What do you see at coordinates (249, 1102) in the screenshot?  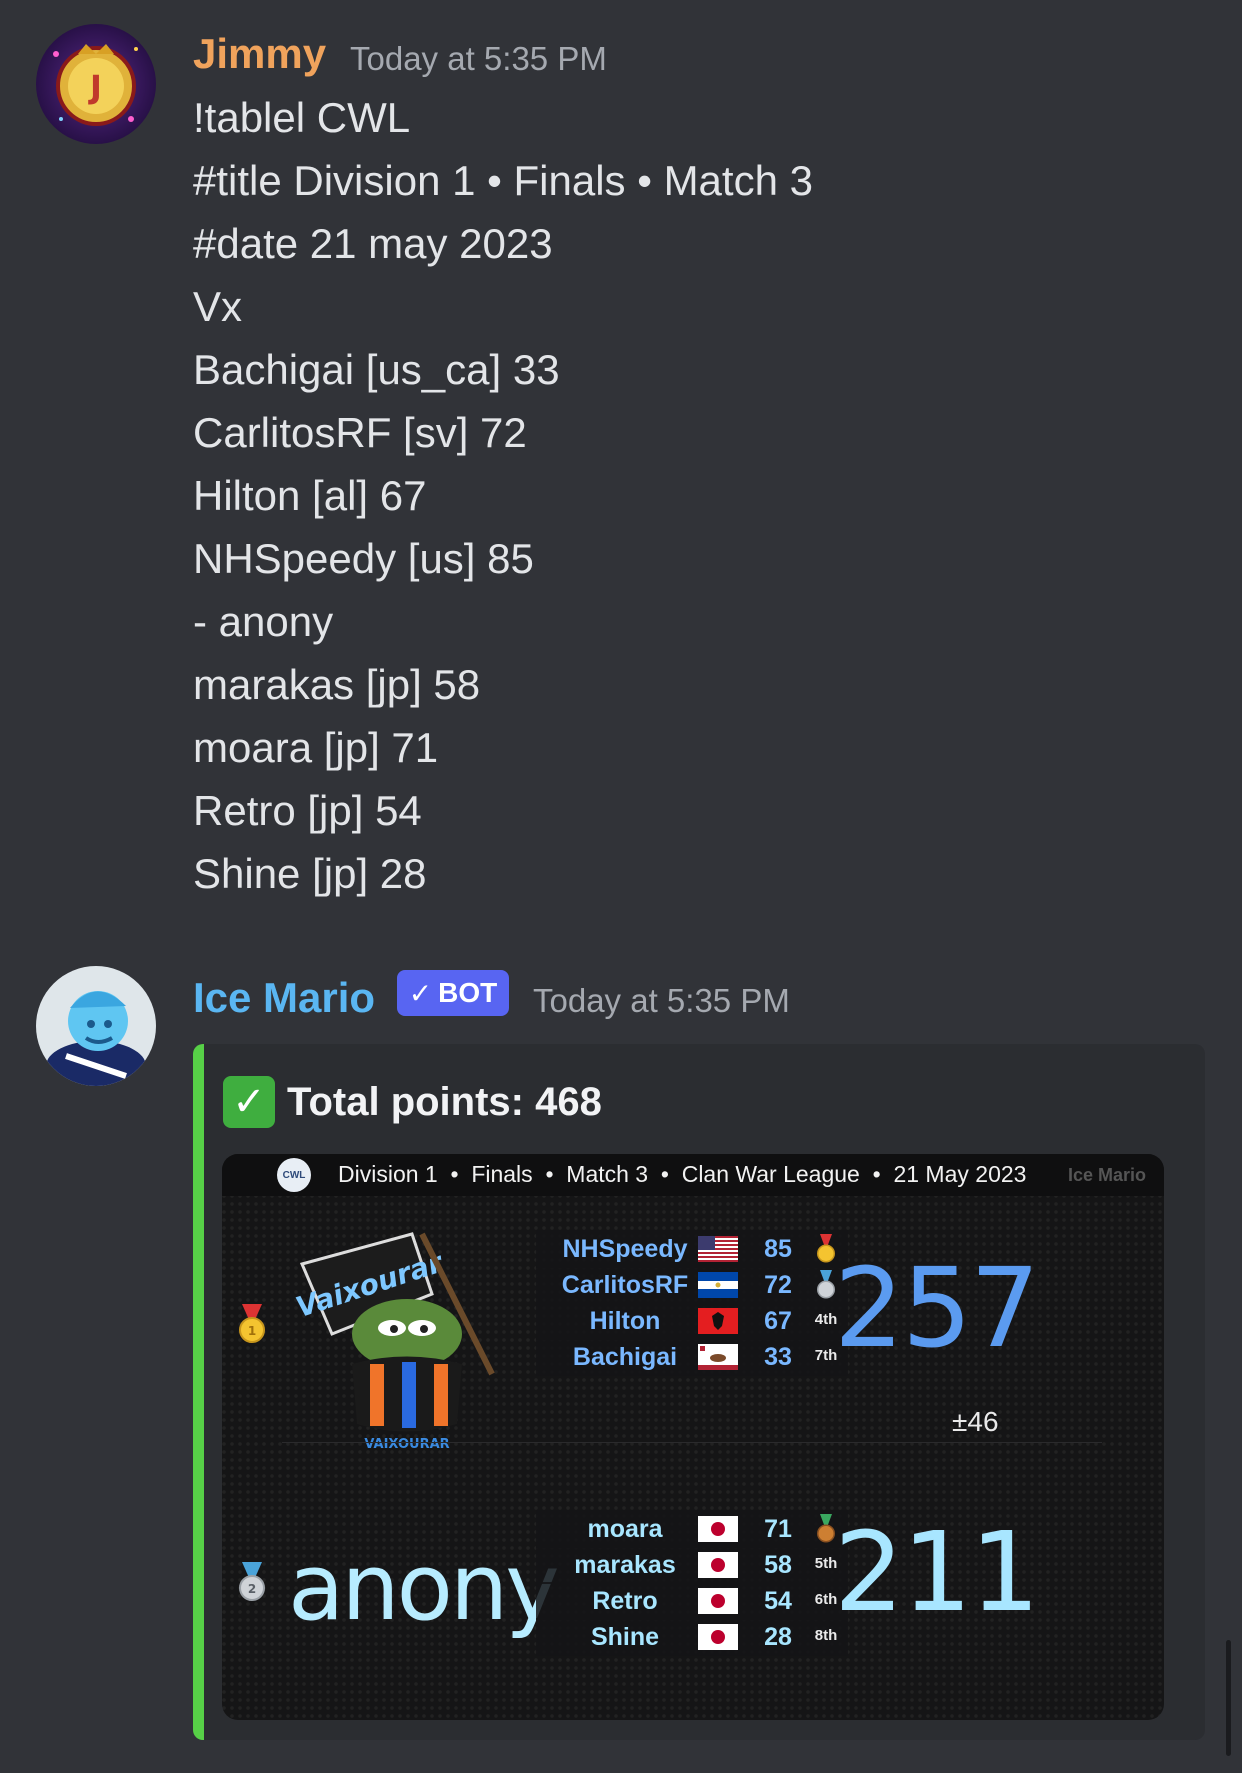 I see `check-mark-icon: ✓` at bounding box center [249, 1102].